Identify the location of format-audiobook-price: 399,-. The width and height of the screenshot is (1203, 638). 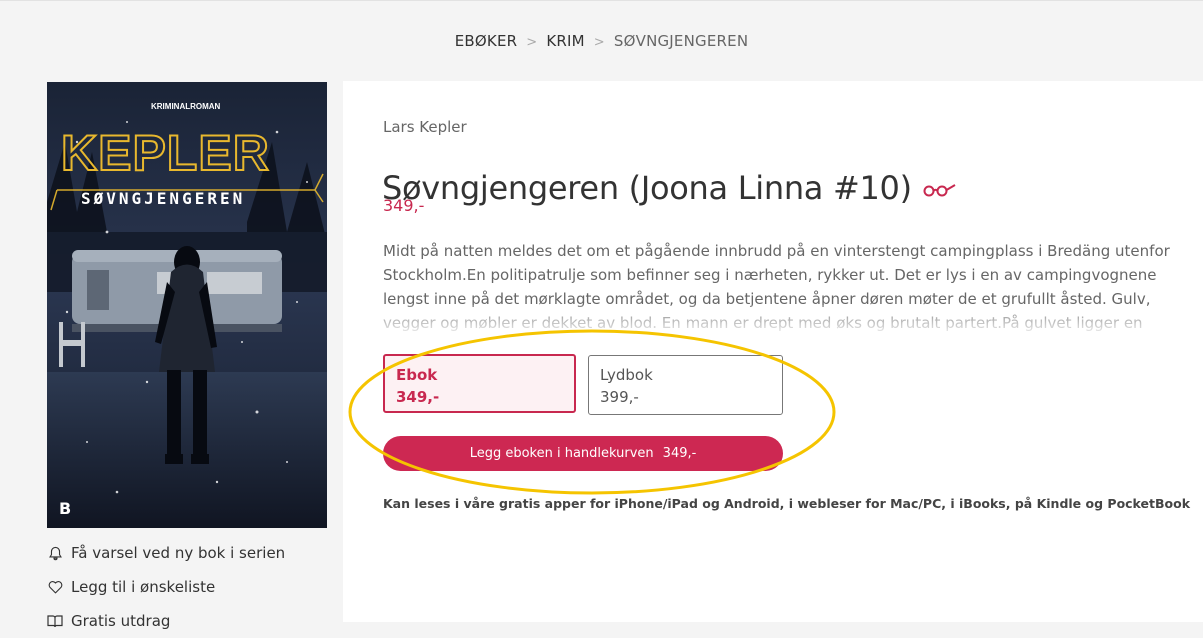
(619, 397).